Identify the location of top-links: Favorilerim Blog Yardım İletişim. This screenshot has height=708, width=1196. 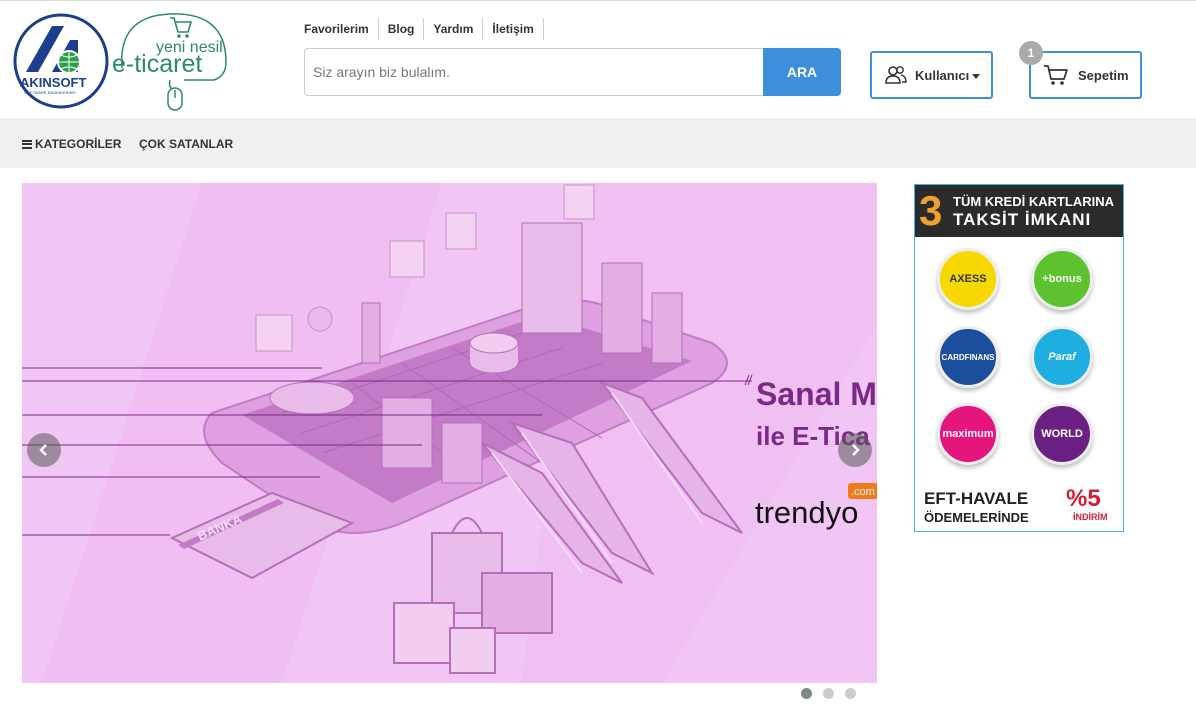
(420, 29).